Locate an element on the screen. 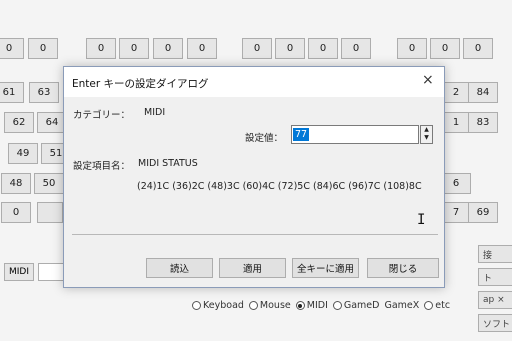 This screenshot has width=512, height=341. text-cursor-icon: I is located at coordinates (421, 220).